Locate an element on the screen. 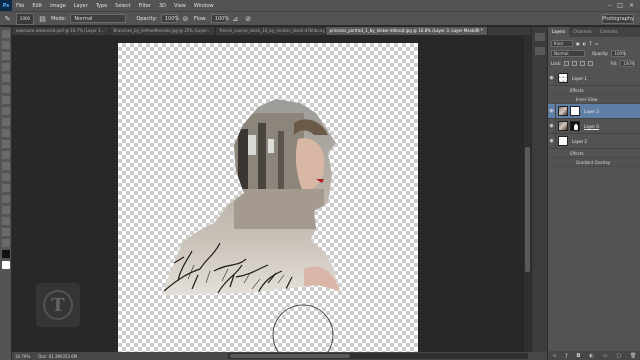 This screenshot has width=640, height=360. lock-pixels-icon is located at coordinates (575, 63).